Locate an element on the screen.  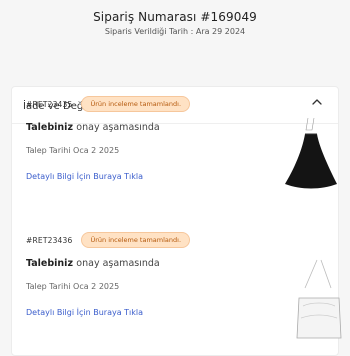
black-dress-image is located at coordinates (311, 161).